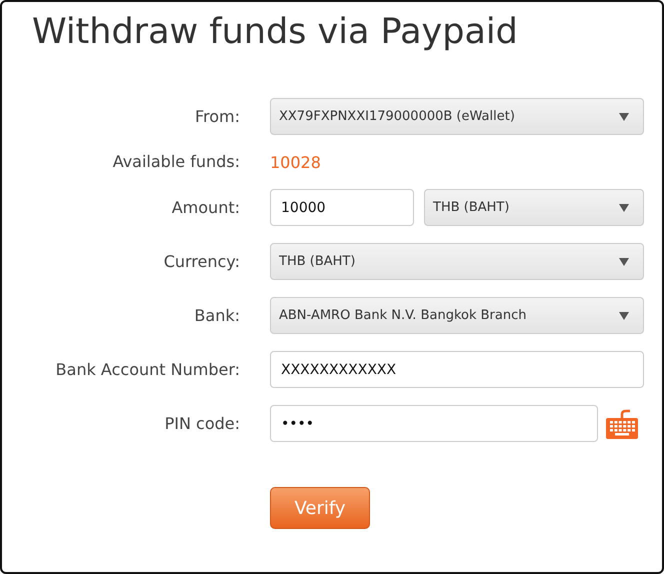 The width and height of the screenshot is (664, 574). I want to click on page-title: Withdraw funds via Paypaid, so click(275, 32).